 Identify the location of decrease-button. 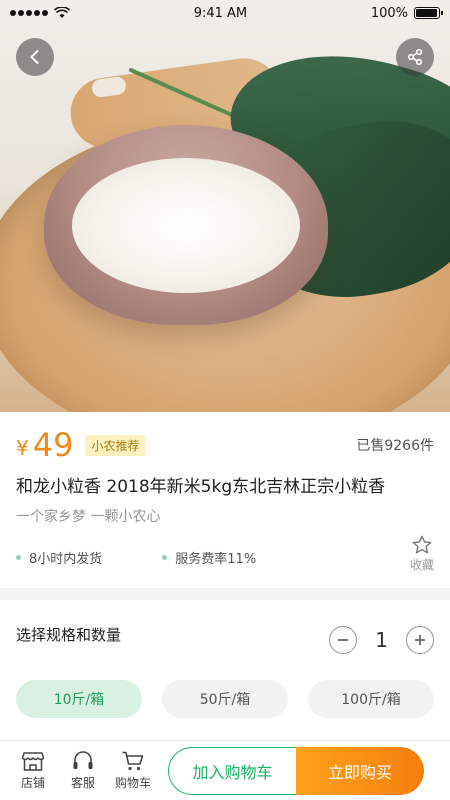
(343, 640).